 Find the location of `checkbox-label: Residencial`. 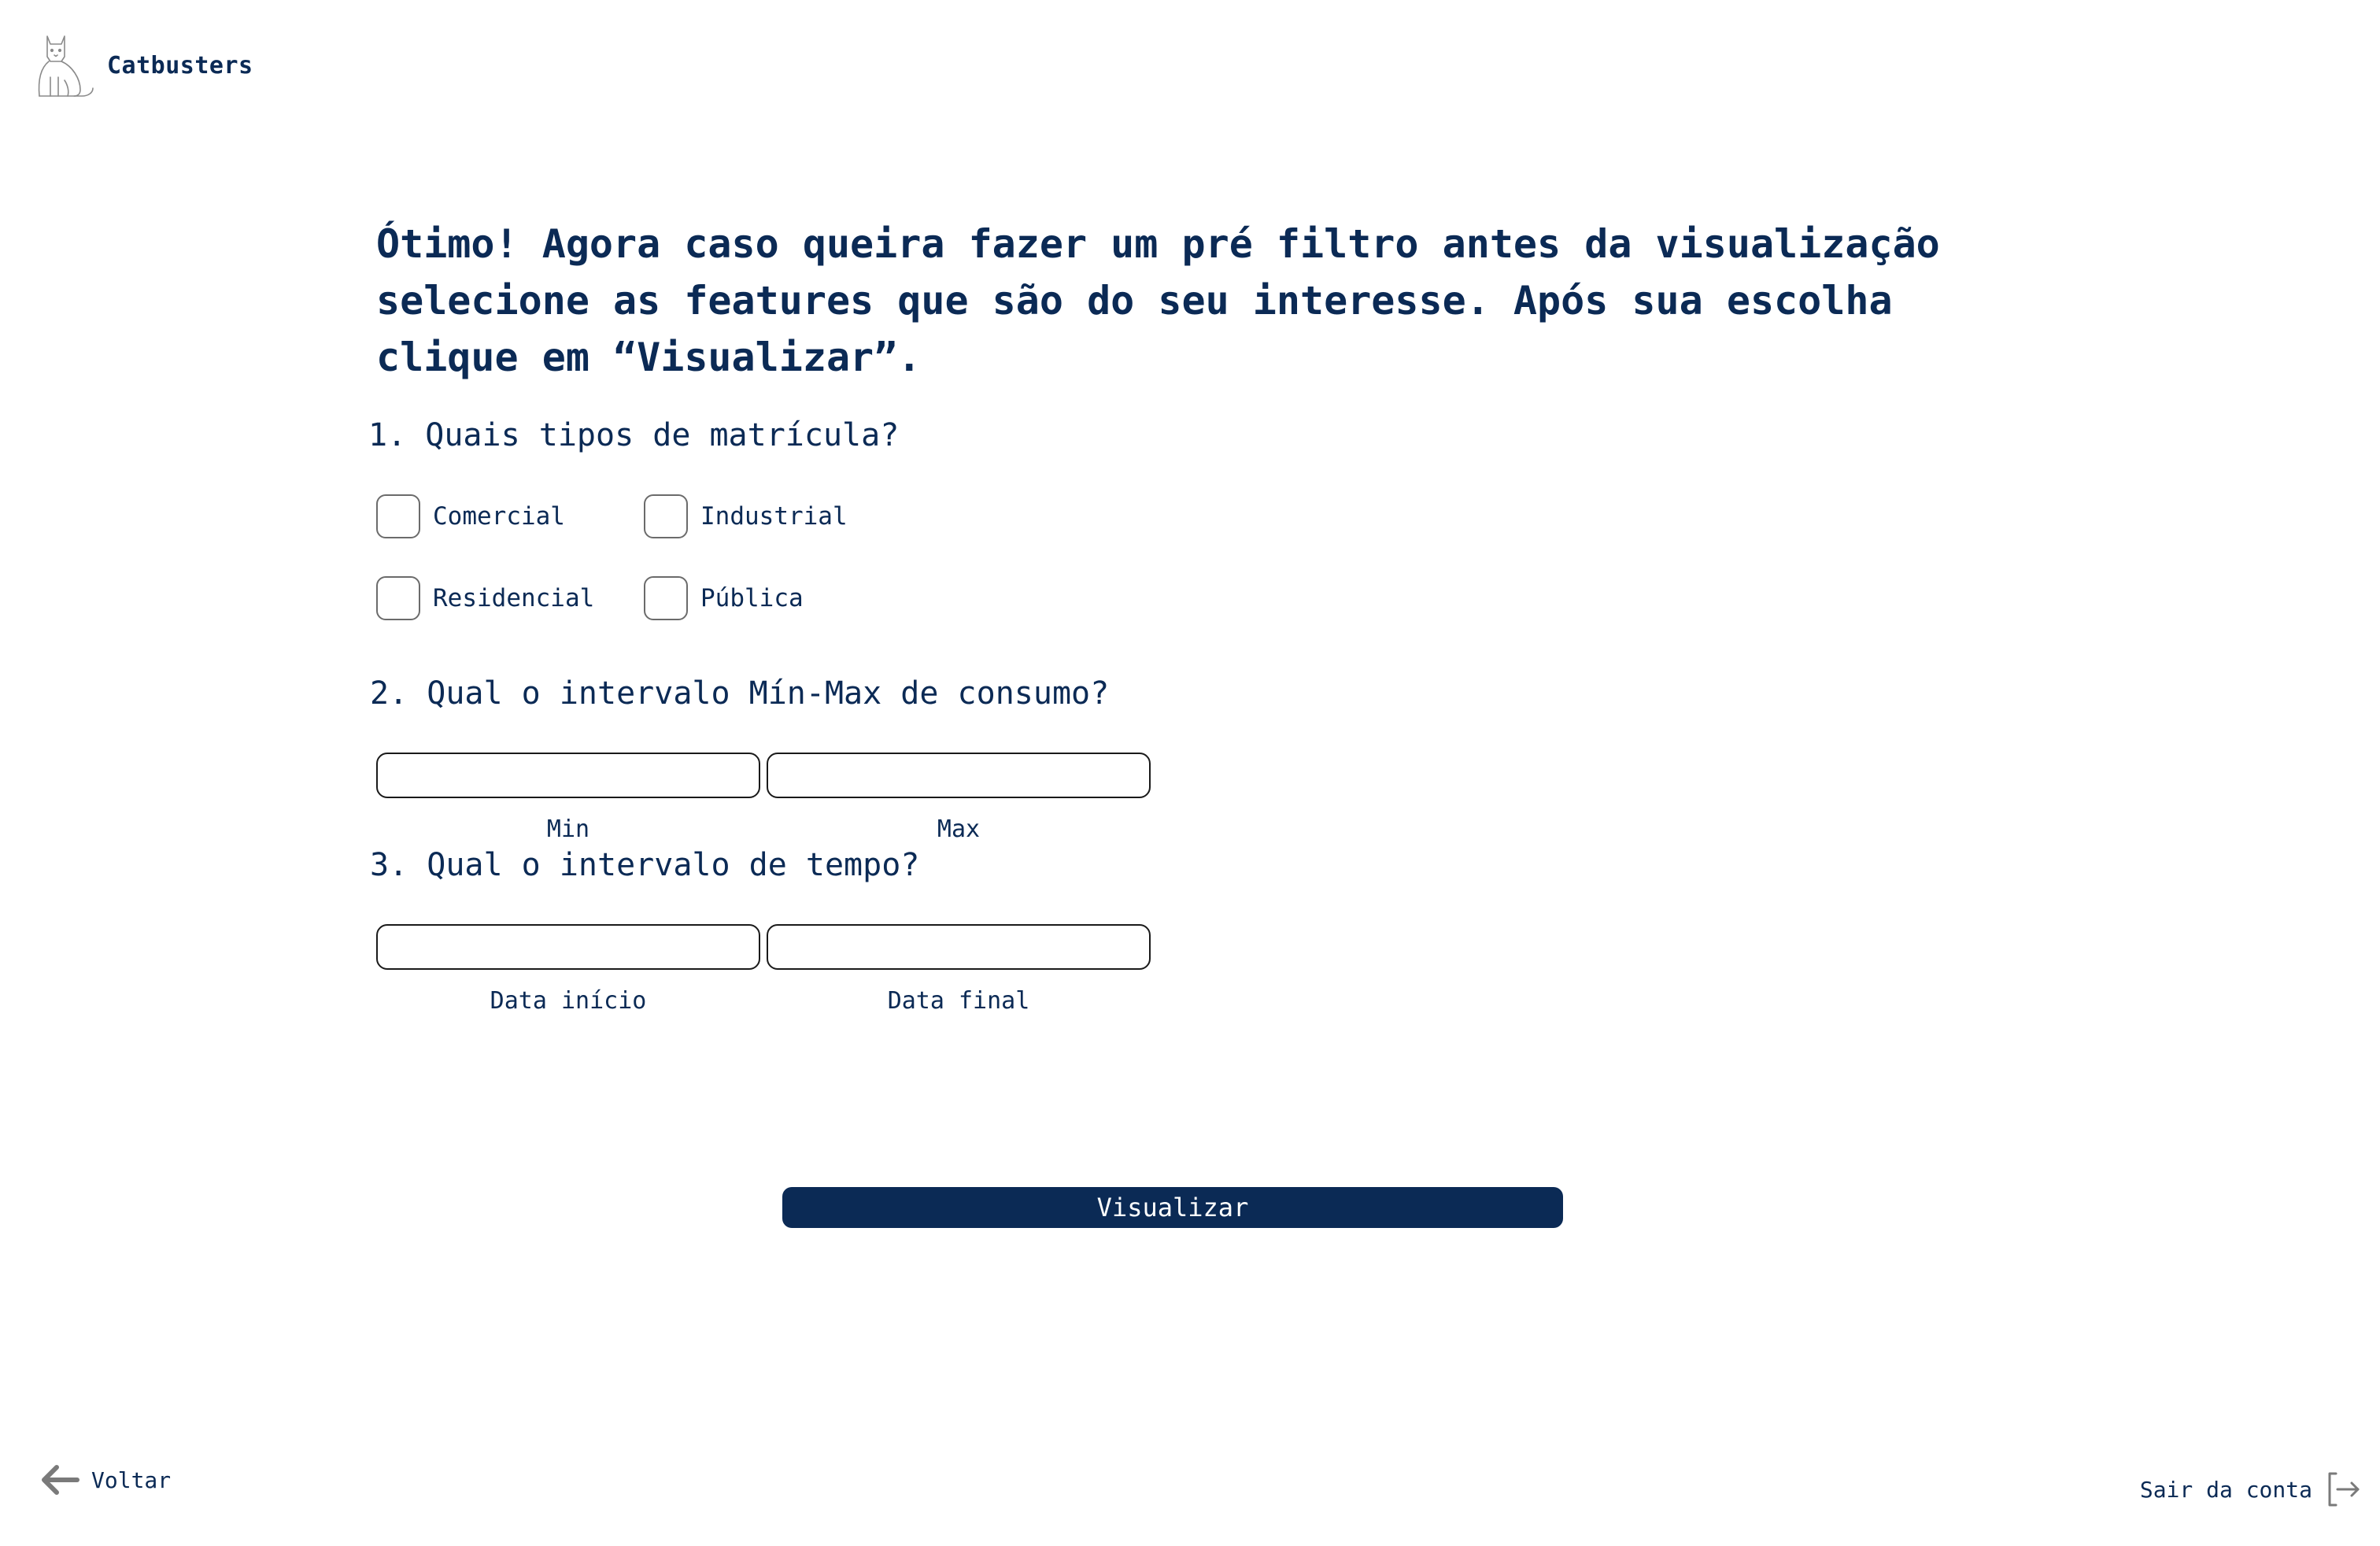

checkbox-label: Residencial is located at coordinates (514, 598).